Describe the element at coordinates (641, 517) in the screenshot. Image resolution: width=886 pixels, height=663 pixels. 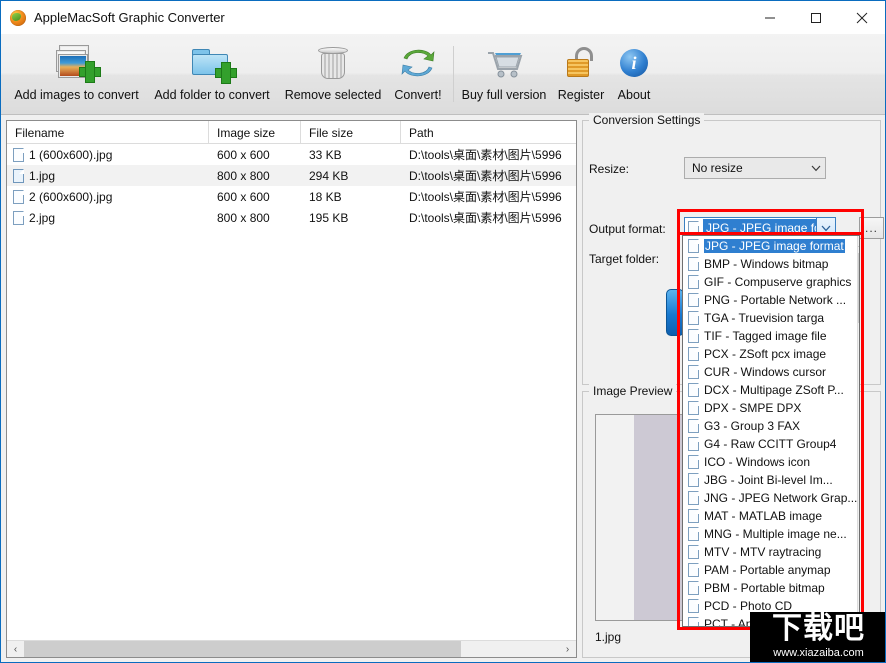
I see `preview-image` at that location.